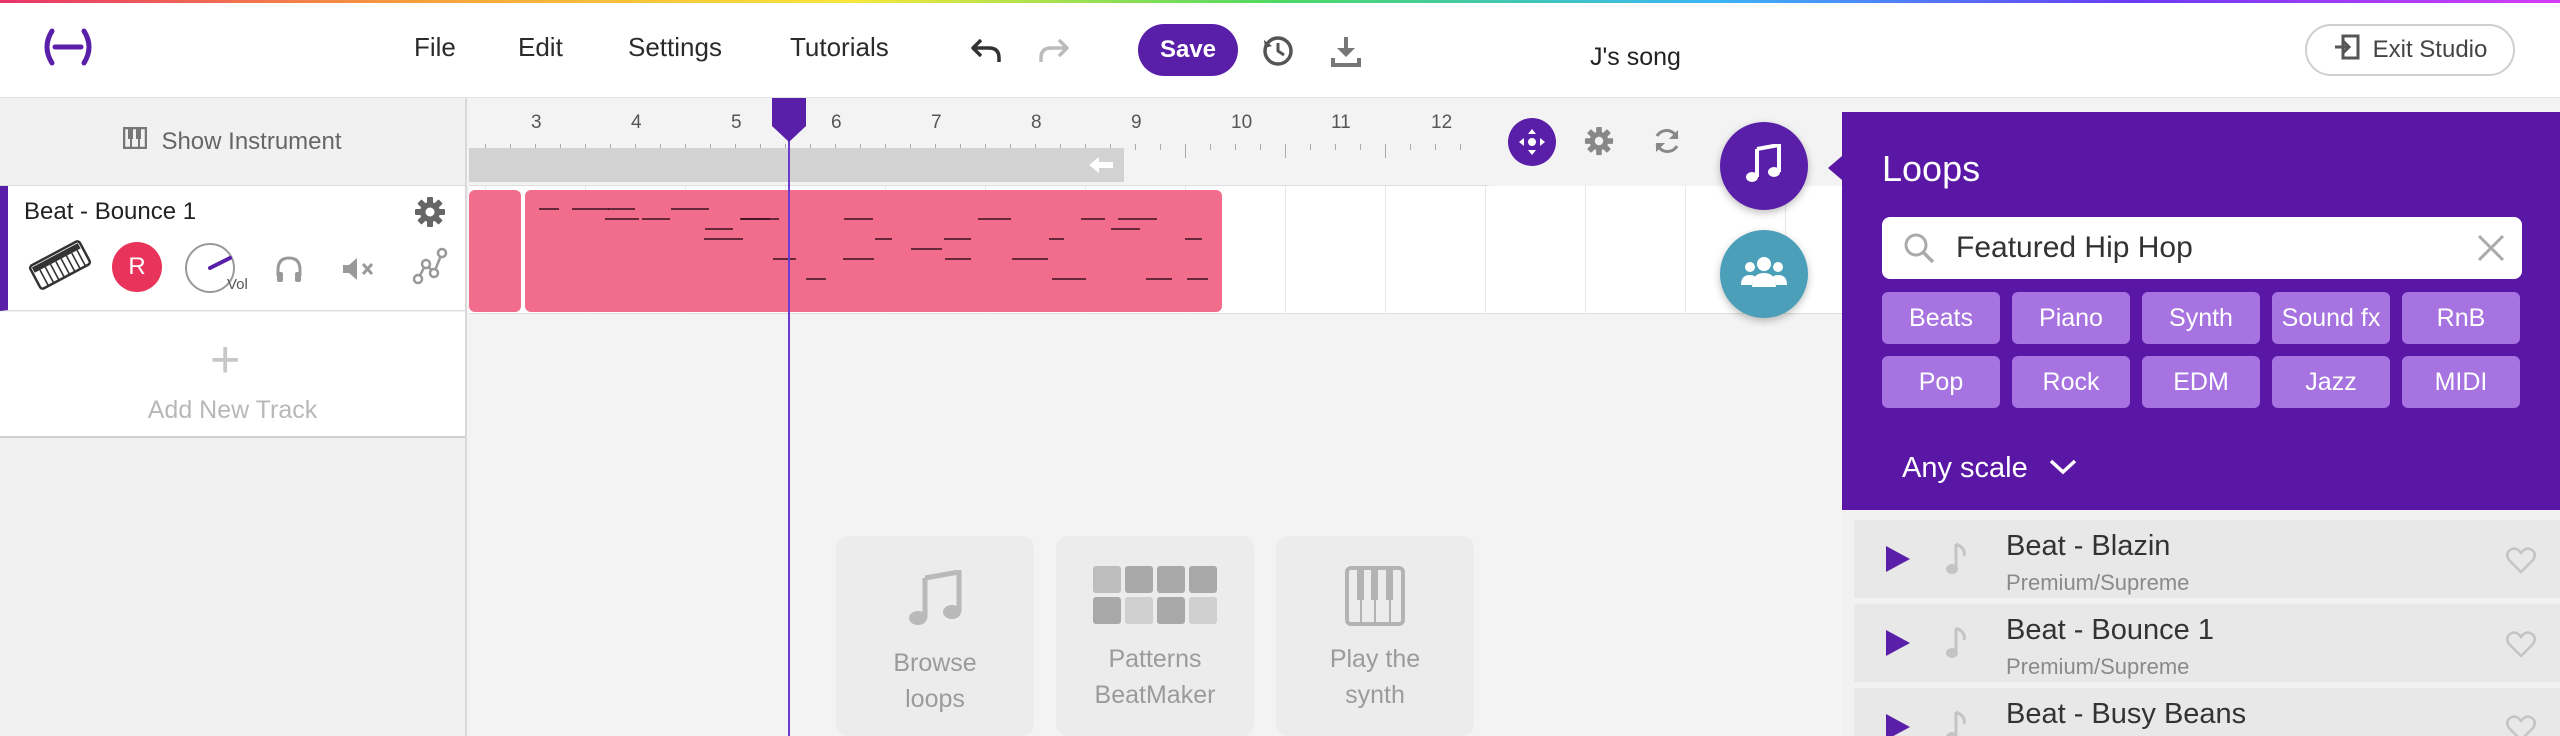  I want to click on scale-dropdown: Any scale, so click(1990, 468).